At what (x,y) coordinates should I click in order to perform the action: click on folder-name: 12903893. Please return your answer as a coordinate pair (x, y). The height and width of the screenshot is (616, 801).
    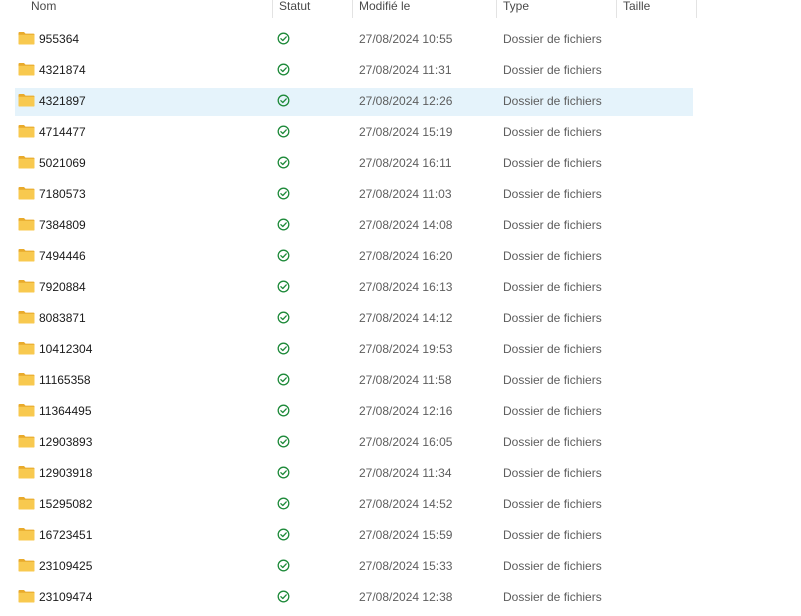
    Looking at the image, I should click on (66, 442).